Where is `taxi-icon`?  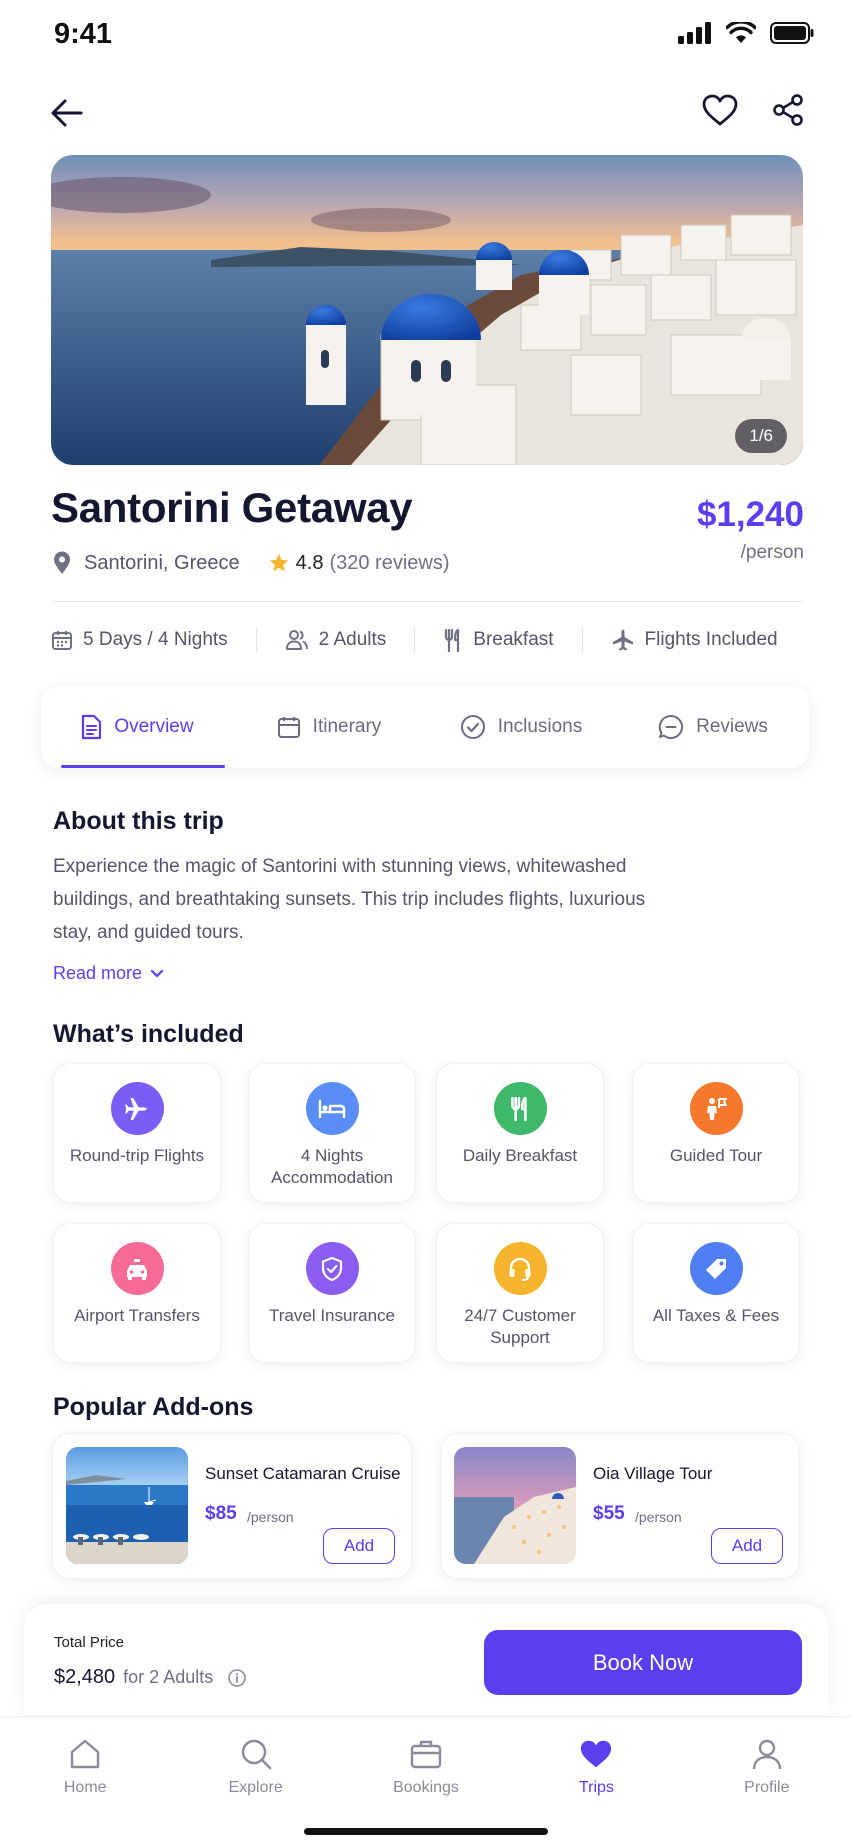 taxi-icon is located at coordinates (137, 1268).